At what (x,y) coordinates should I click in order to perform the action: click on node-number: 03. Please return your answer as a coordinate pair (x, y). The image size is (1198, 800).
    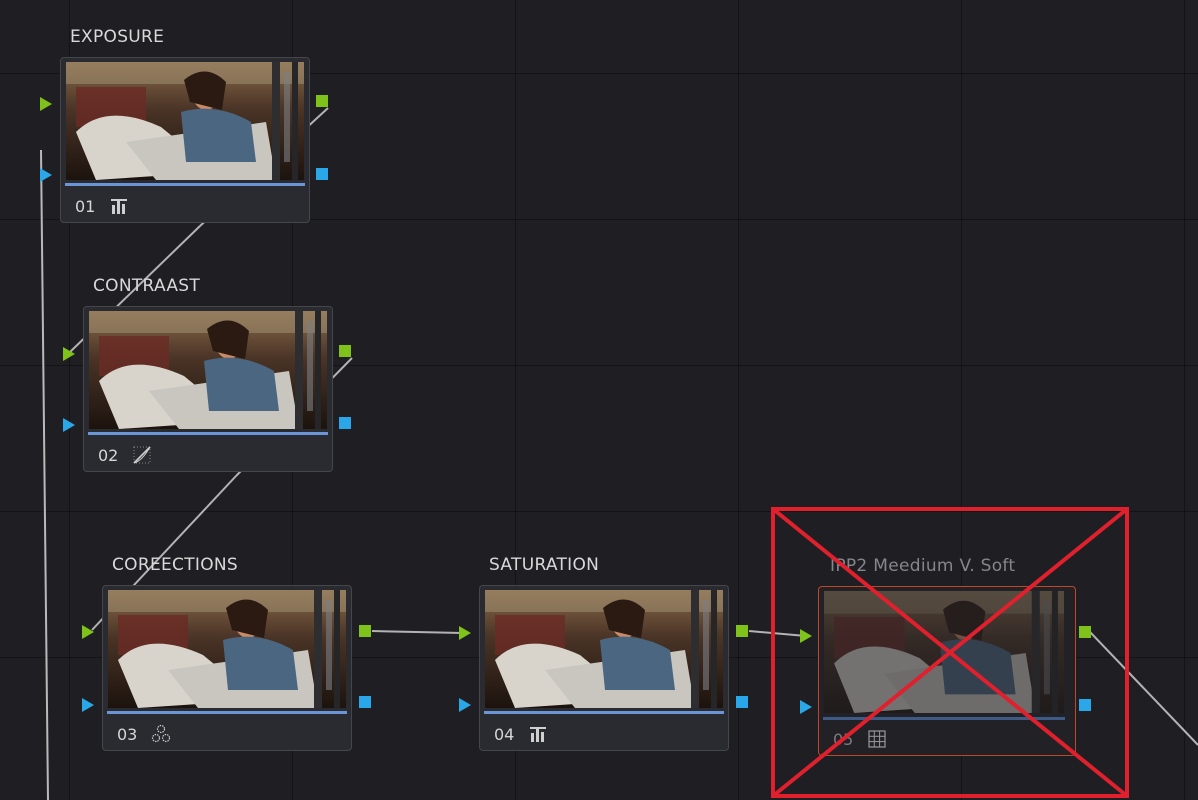
    Looking at the image, I should click on (127, 734).